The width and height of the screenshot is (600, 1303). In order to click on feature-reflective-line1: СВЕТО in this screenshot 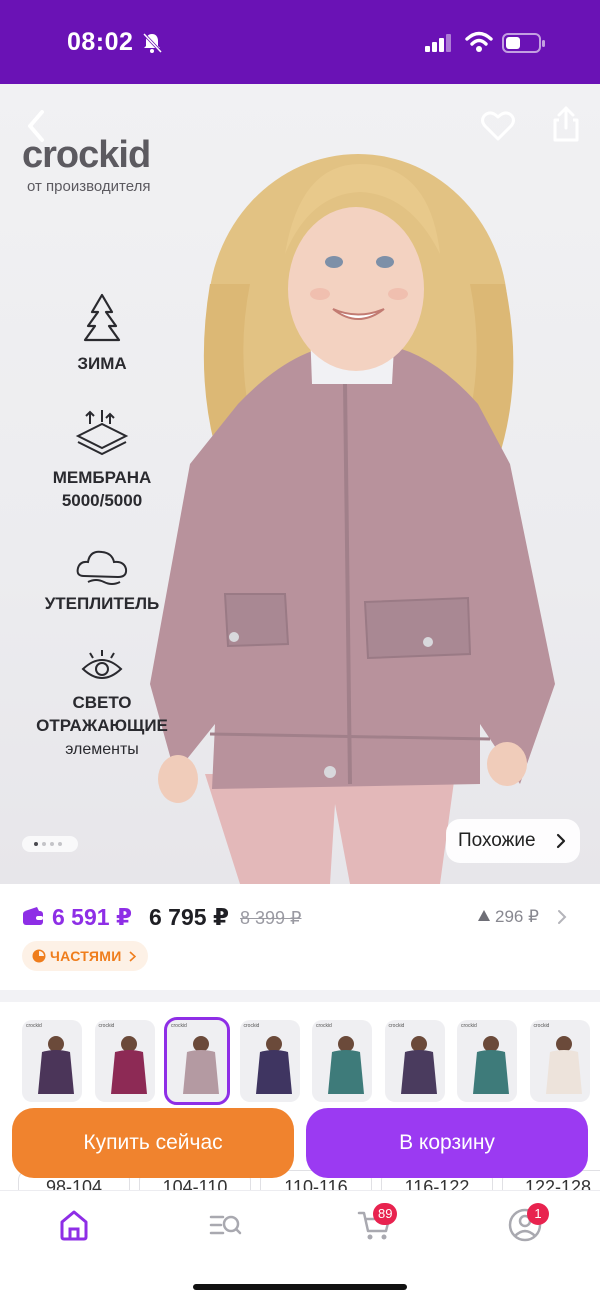, I will do `click(102, 702)`.